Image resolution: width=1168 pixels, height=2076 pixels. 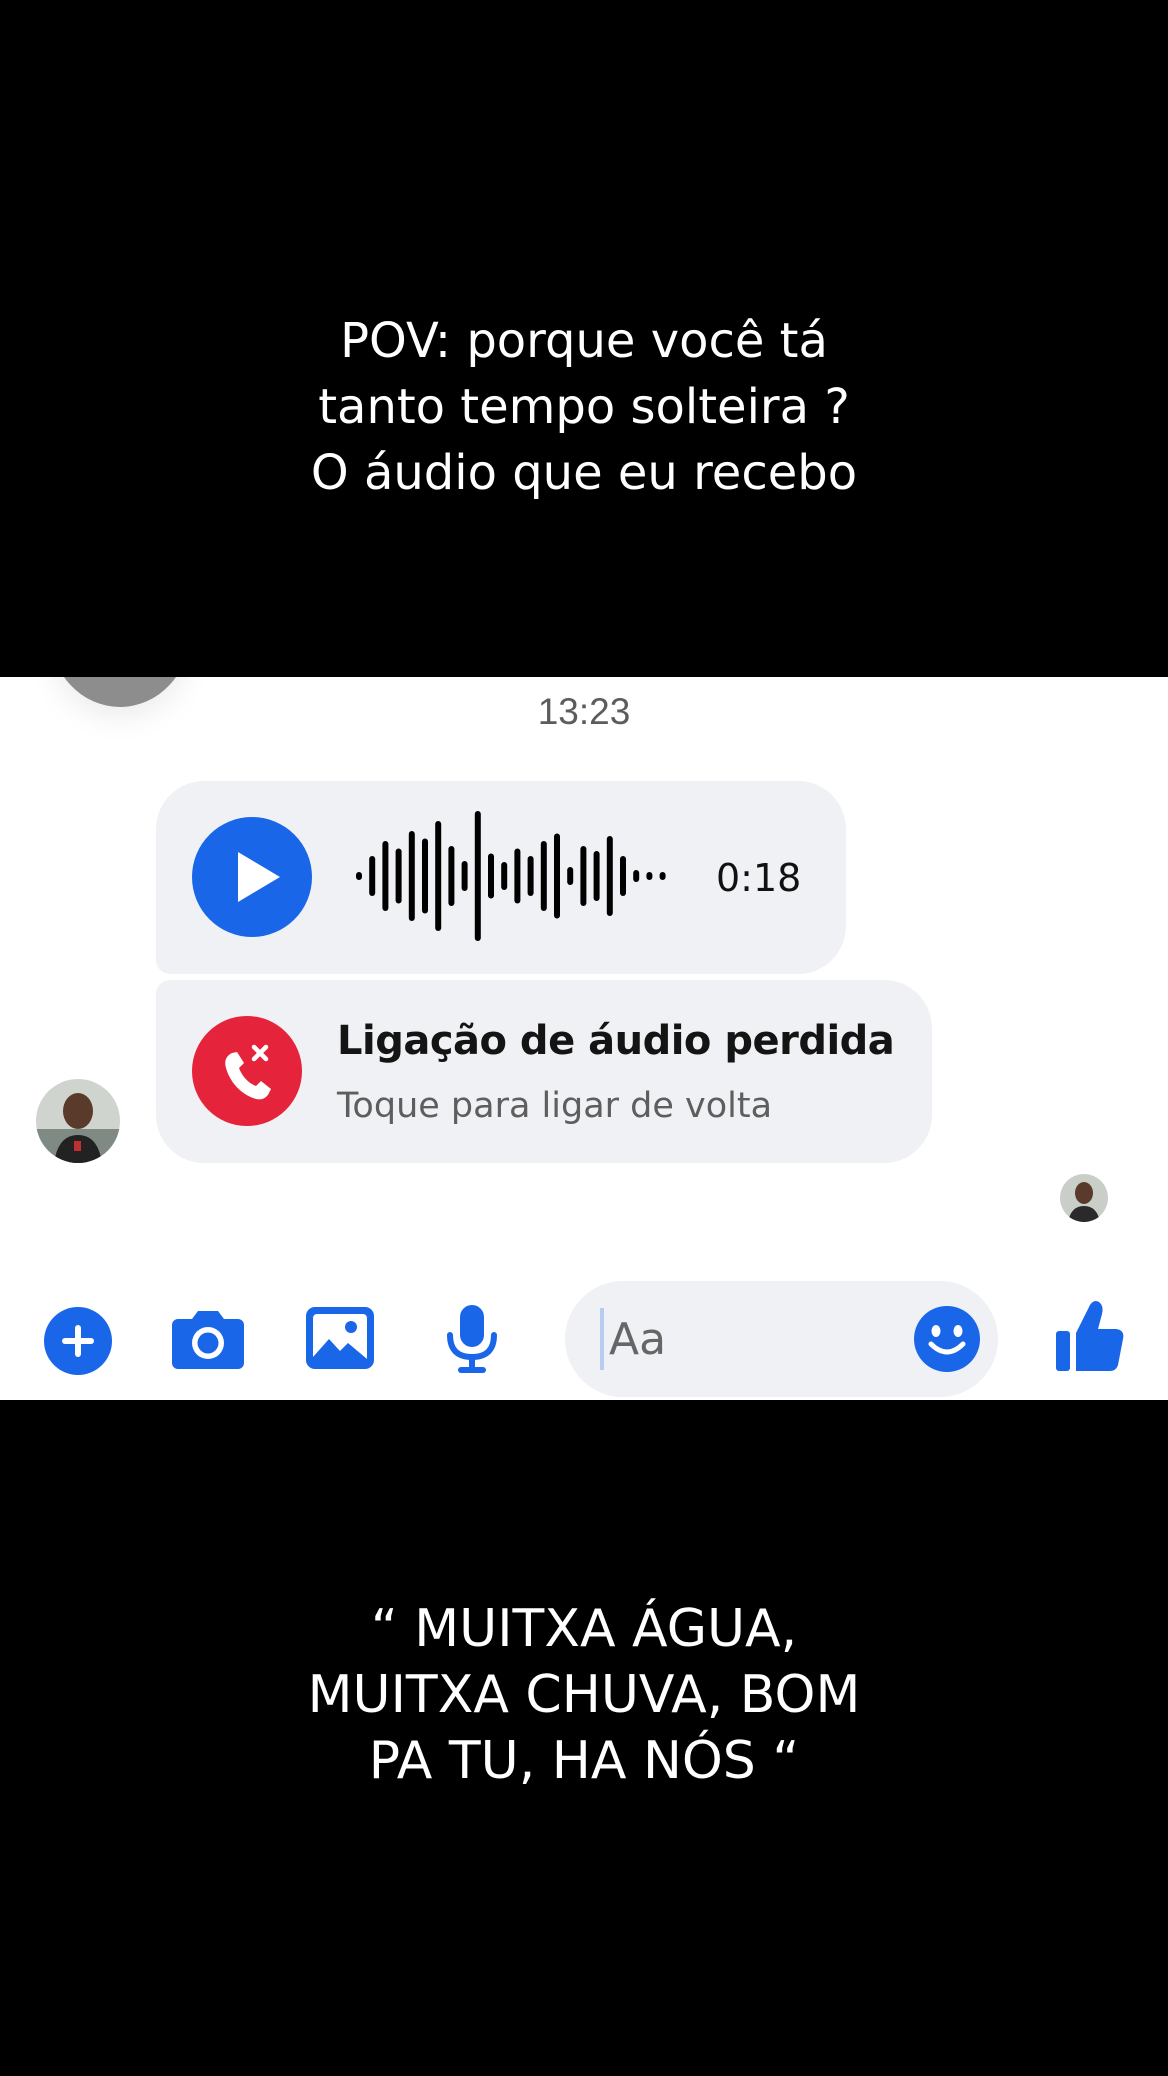 I want to click on message-composer, so click(x=781, y=1339).